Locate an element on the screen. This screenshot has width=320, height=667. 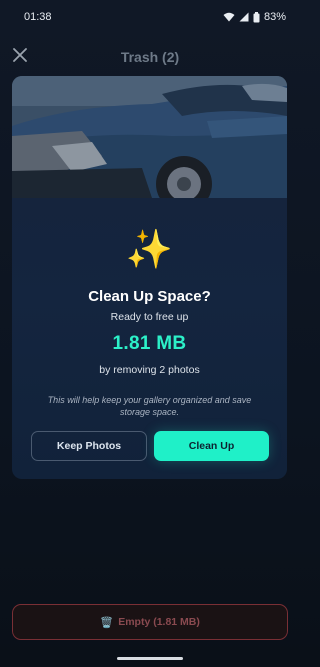
sparkles-icon: ✨ is located at coordinates (149, 250).